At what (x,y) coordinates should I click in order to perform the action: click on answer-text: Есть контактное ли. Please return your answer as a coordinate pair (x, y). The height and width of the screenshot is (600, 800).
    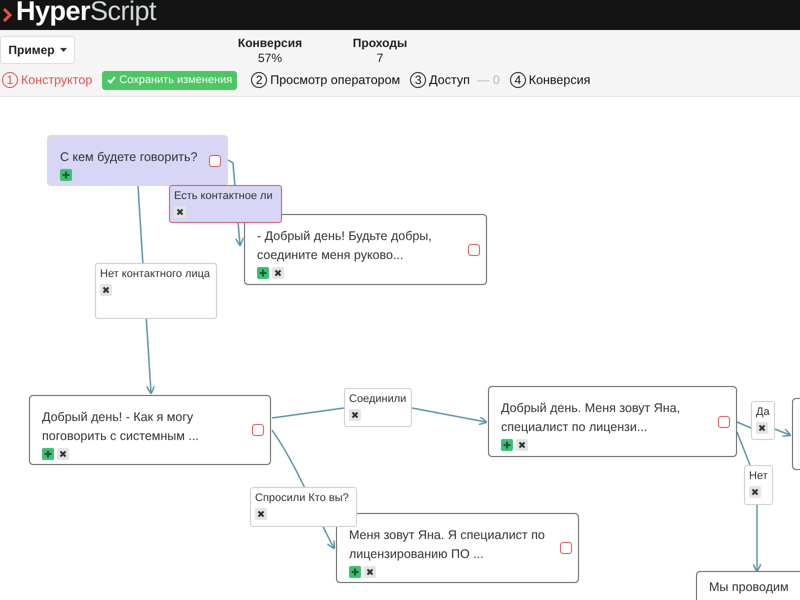
    Looking at the image, I should click on (224, 196).